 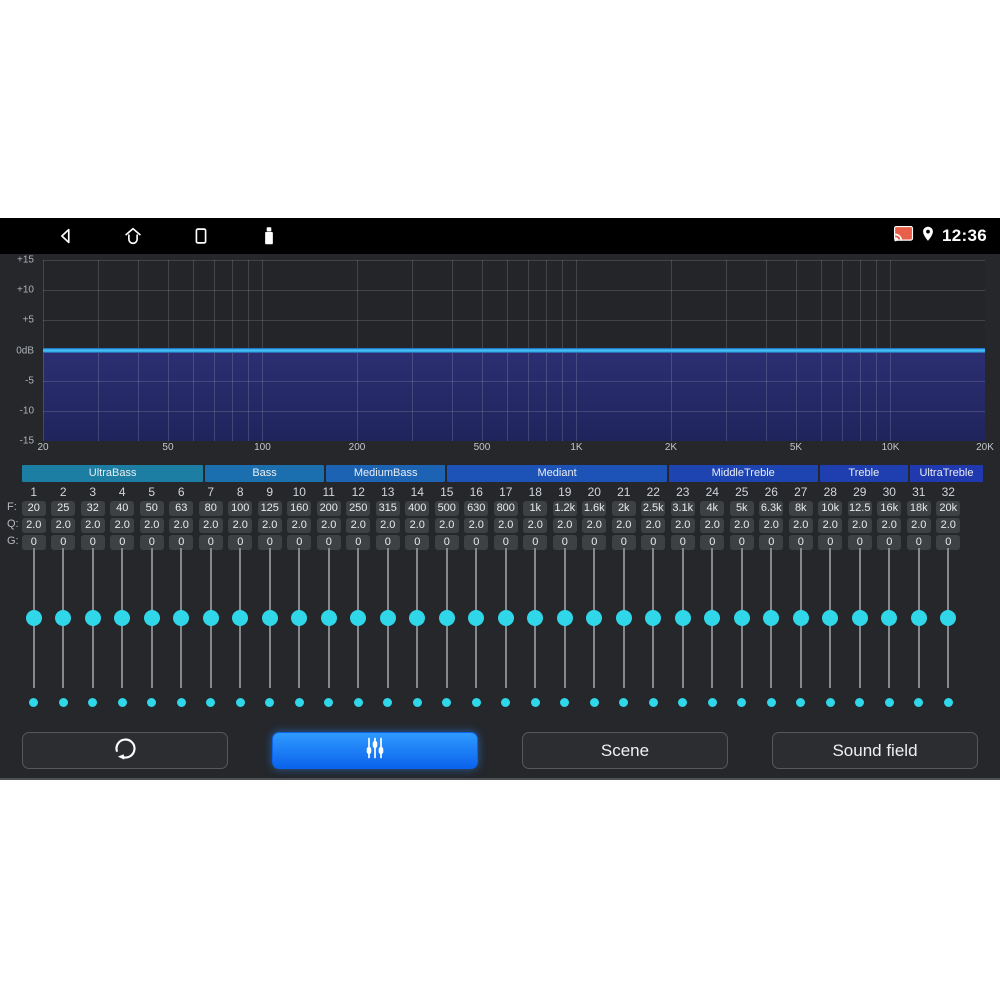 What do you see at coordinates (712, 508) in the screenshot?
I see `band-frequency-value: 4k` at bounding box center [712, 508].